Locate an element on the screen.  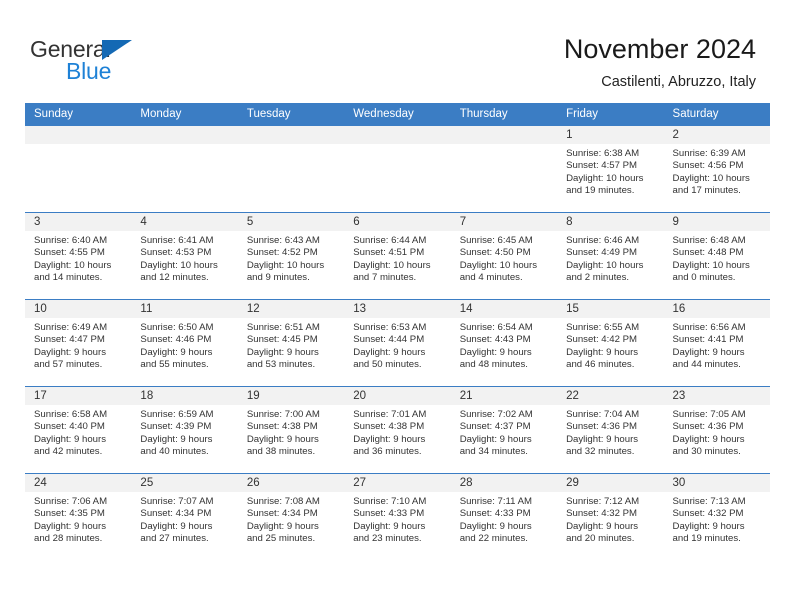
daylight-text-line2: and 2 minutes. is located at coordinates (598, 278).